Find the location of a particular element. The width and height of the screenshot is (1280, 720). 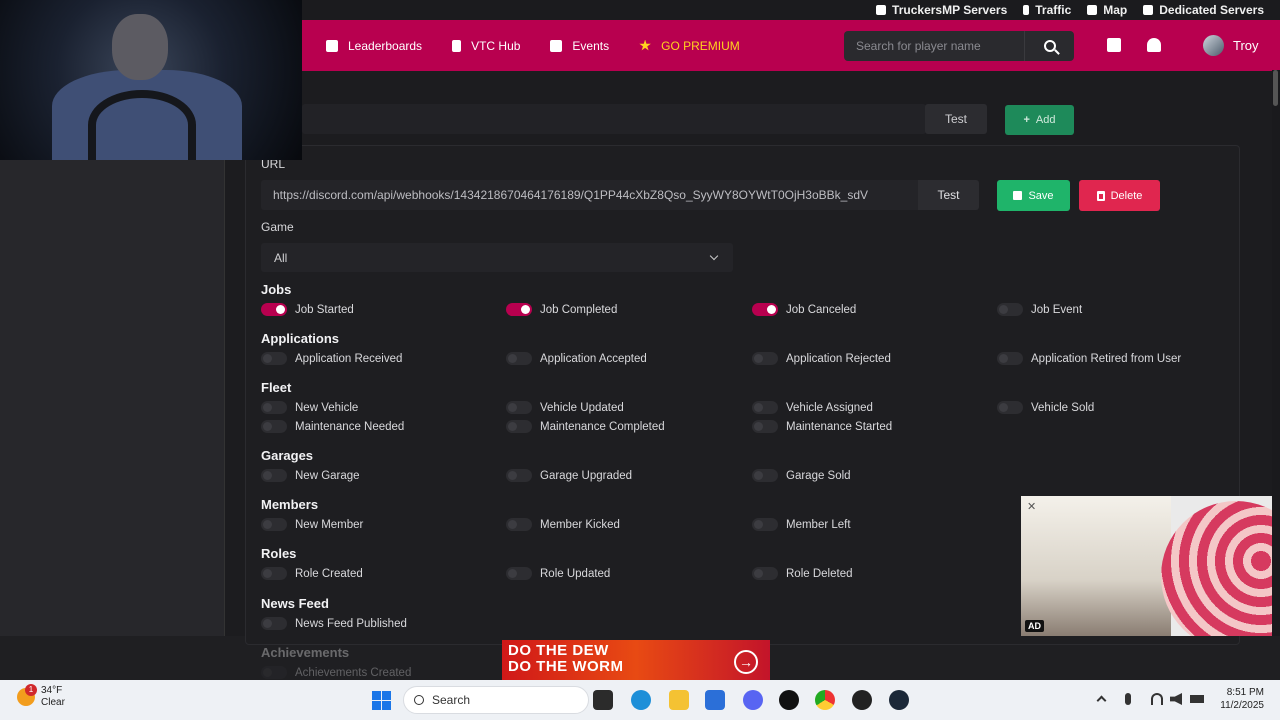

delete-button: Delete is located at coordinates (1119, 195).